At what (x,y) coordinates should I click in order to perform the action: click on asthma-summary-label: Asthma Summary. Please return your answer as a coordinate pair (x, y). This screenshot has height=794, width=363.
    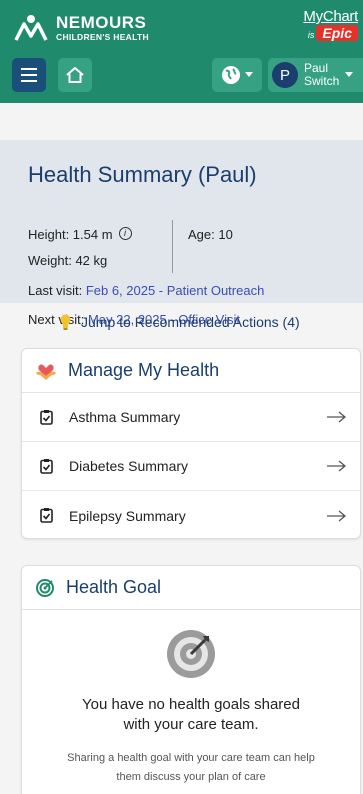
    Looking at the image, I should click on (125, 417).